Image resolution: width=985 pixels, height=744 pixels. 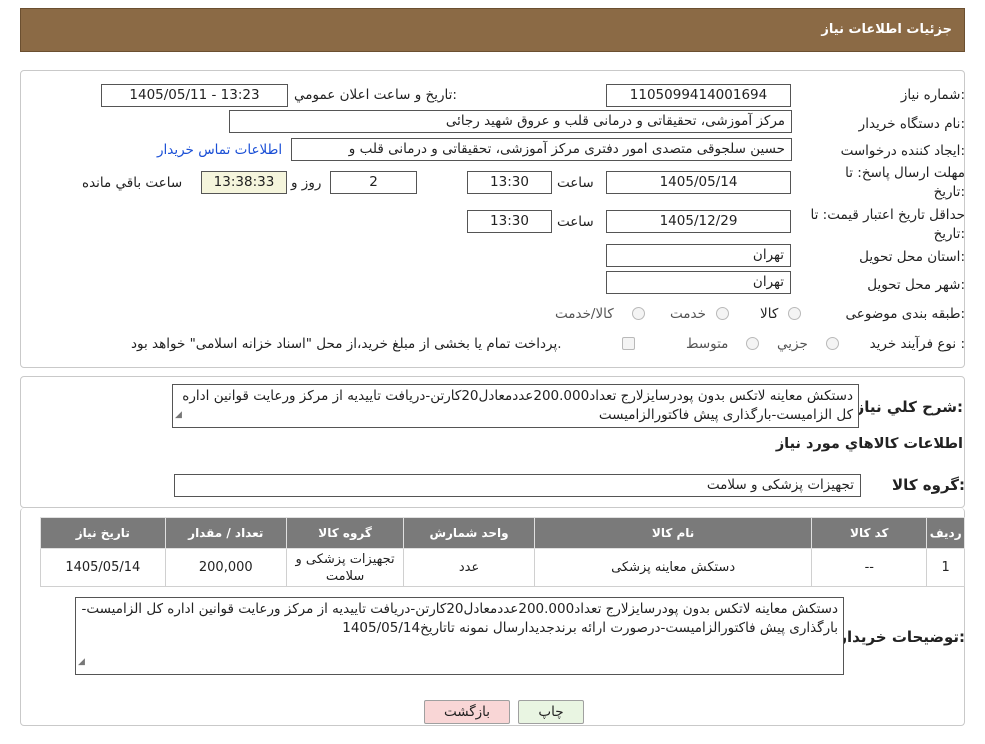 I want to click on goods-info-title: اطلاعات كالاهاي مورد نياز, so click(x=869, y=444).